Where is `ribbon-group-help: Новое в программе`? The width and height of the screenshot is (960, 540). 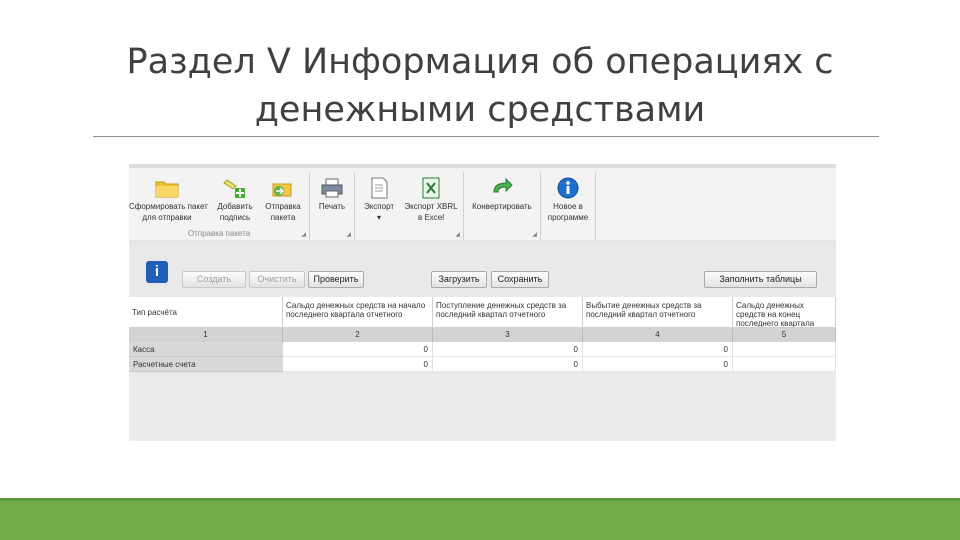
ribbon-group-help: Новое в программе is located at coordinates (568, 206).